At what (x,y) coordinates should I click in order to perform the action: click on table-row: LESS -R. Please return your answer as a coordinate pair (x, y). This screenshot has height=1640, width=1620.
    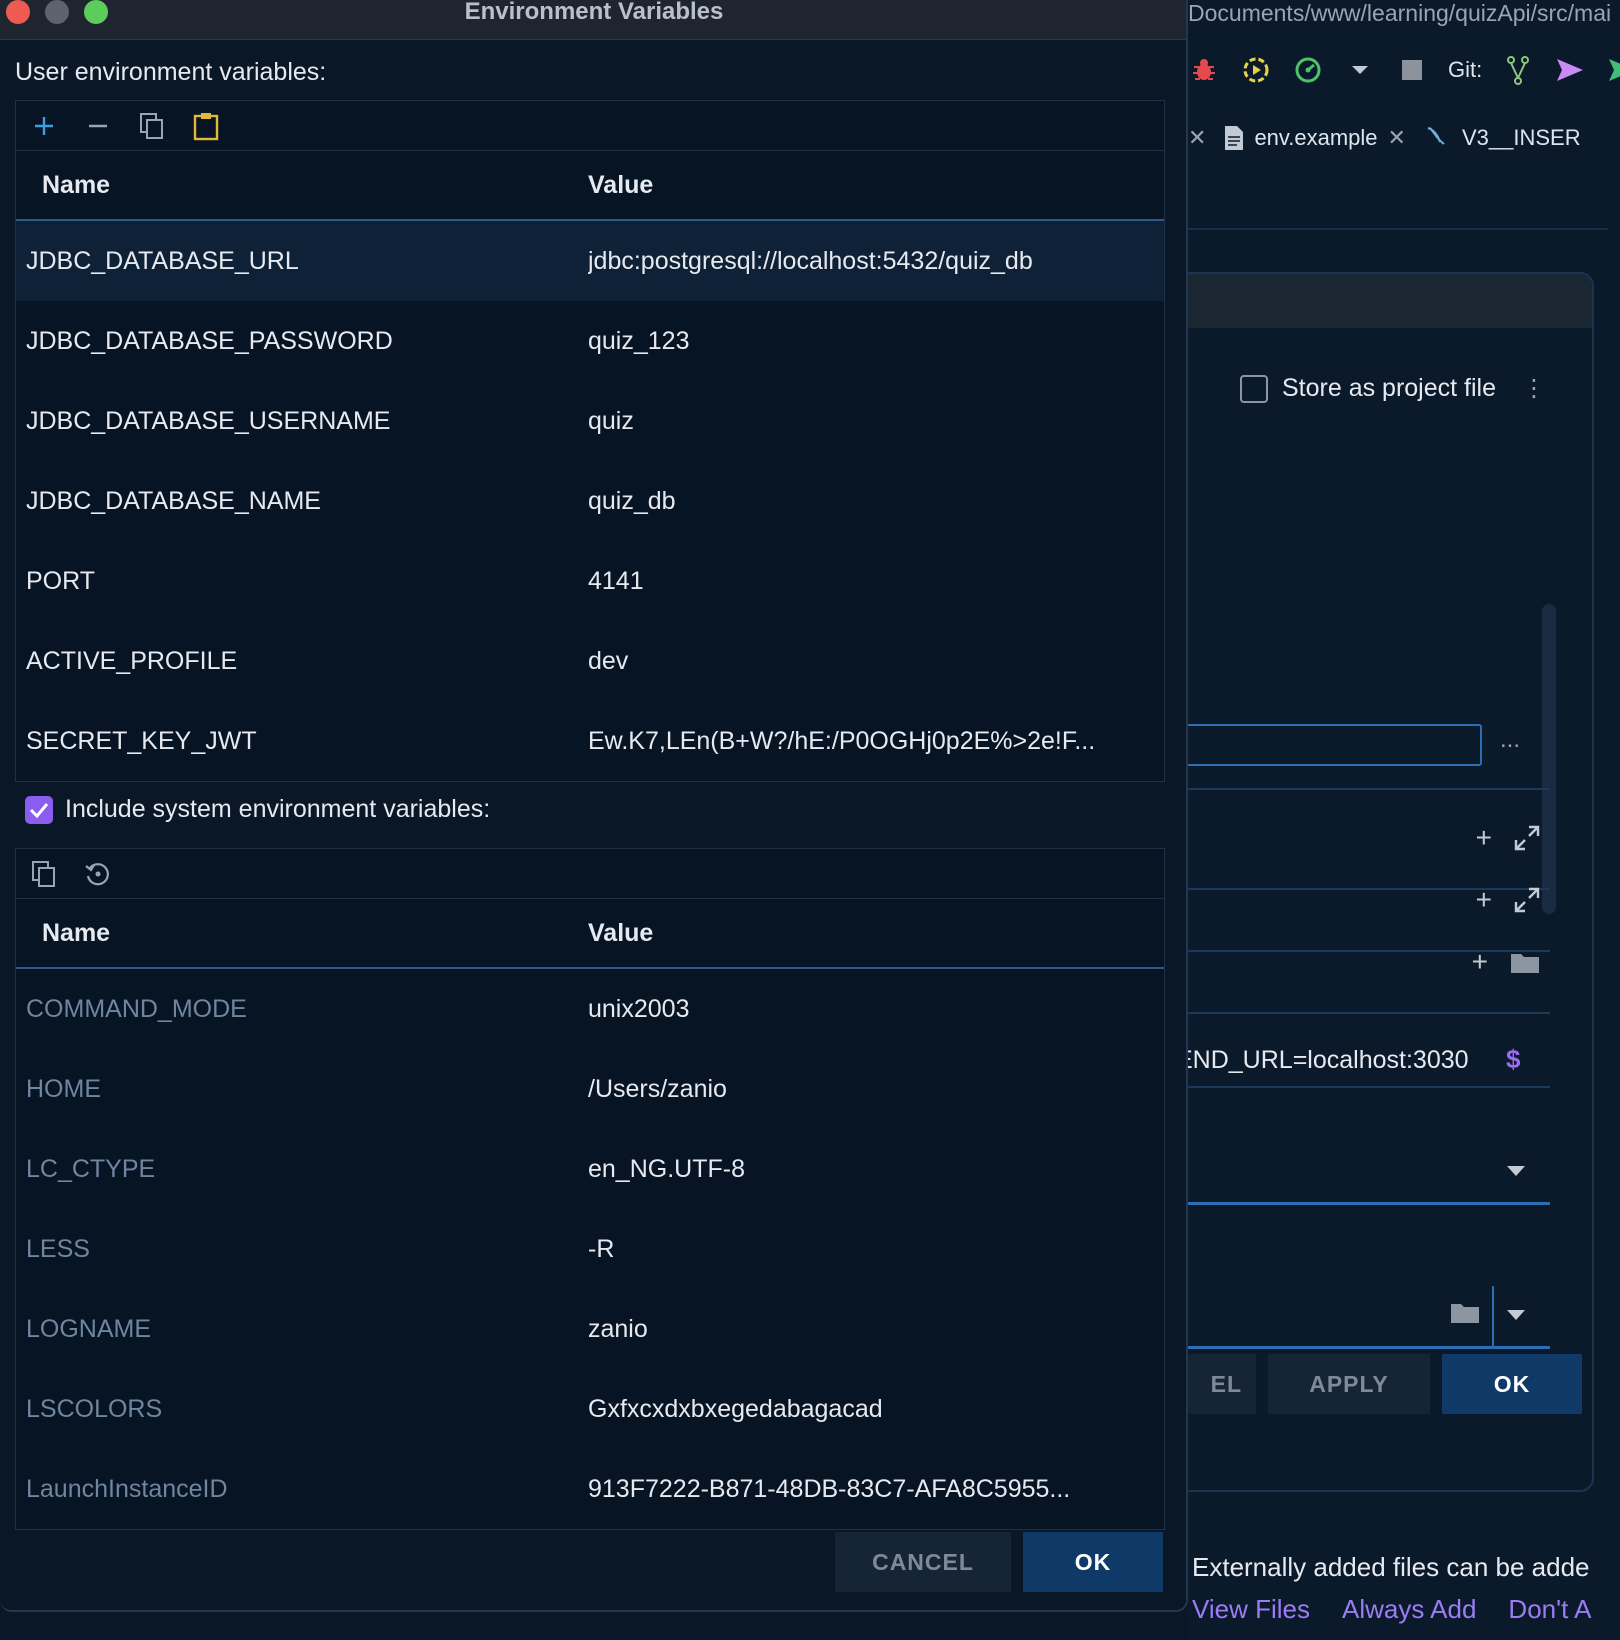
    Looking at the image, I should click on (590, 1249).